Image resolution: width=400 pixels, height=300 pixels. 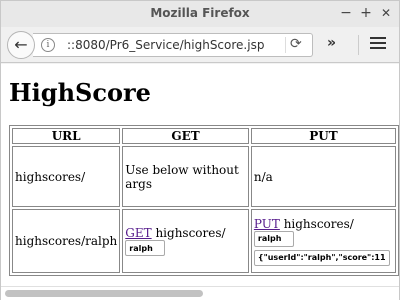 I want to click on title-bar: Mozilla Firefox − + ✕, so click(x=200, y=14).